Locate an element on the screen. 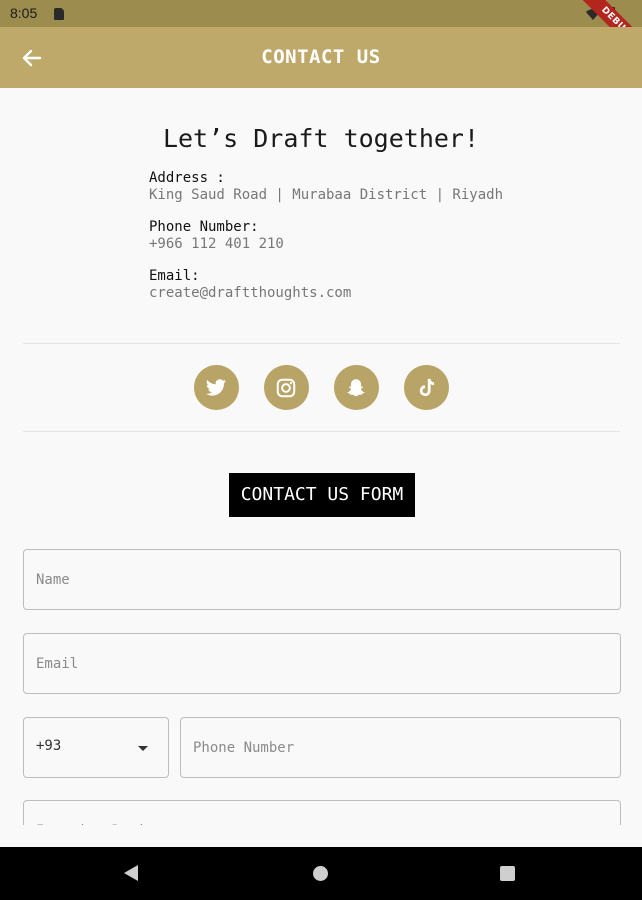  email-value: create@draftthoughts.com is located at coordinates (250, 293).